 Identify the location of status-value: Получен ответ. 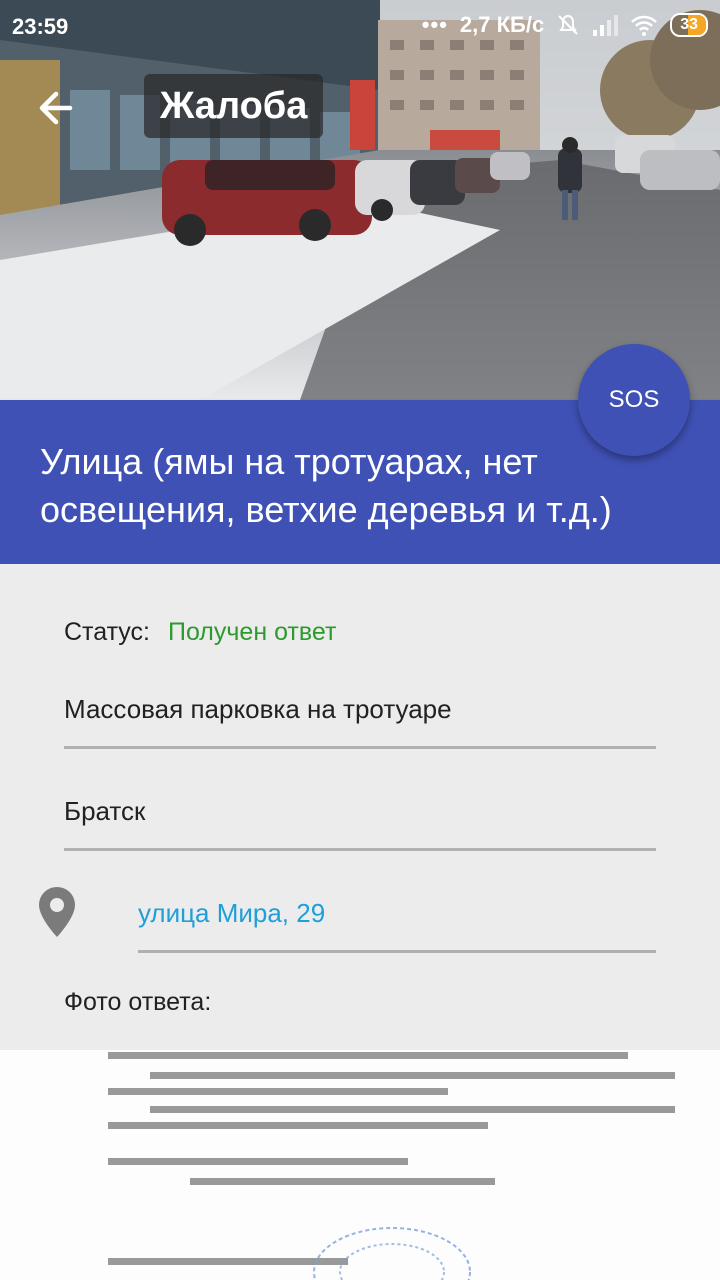
(252, 632).